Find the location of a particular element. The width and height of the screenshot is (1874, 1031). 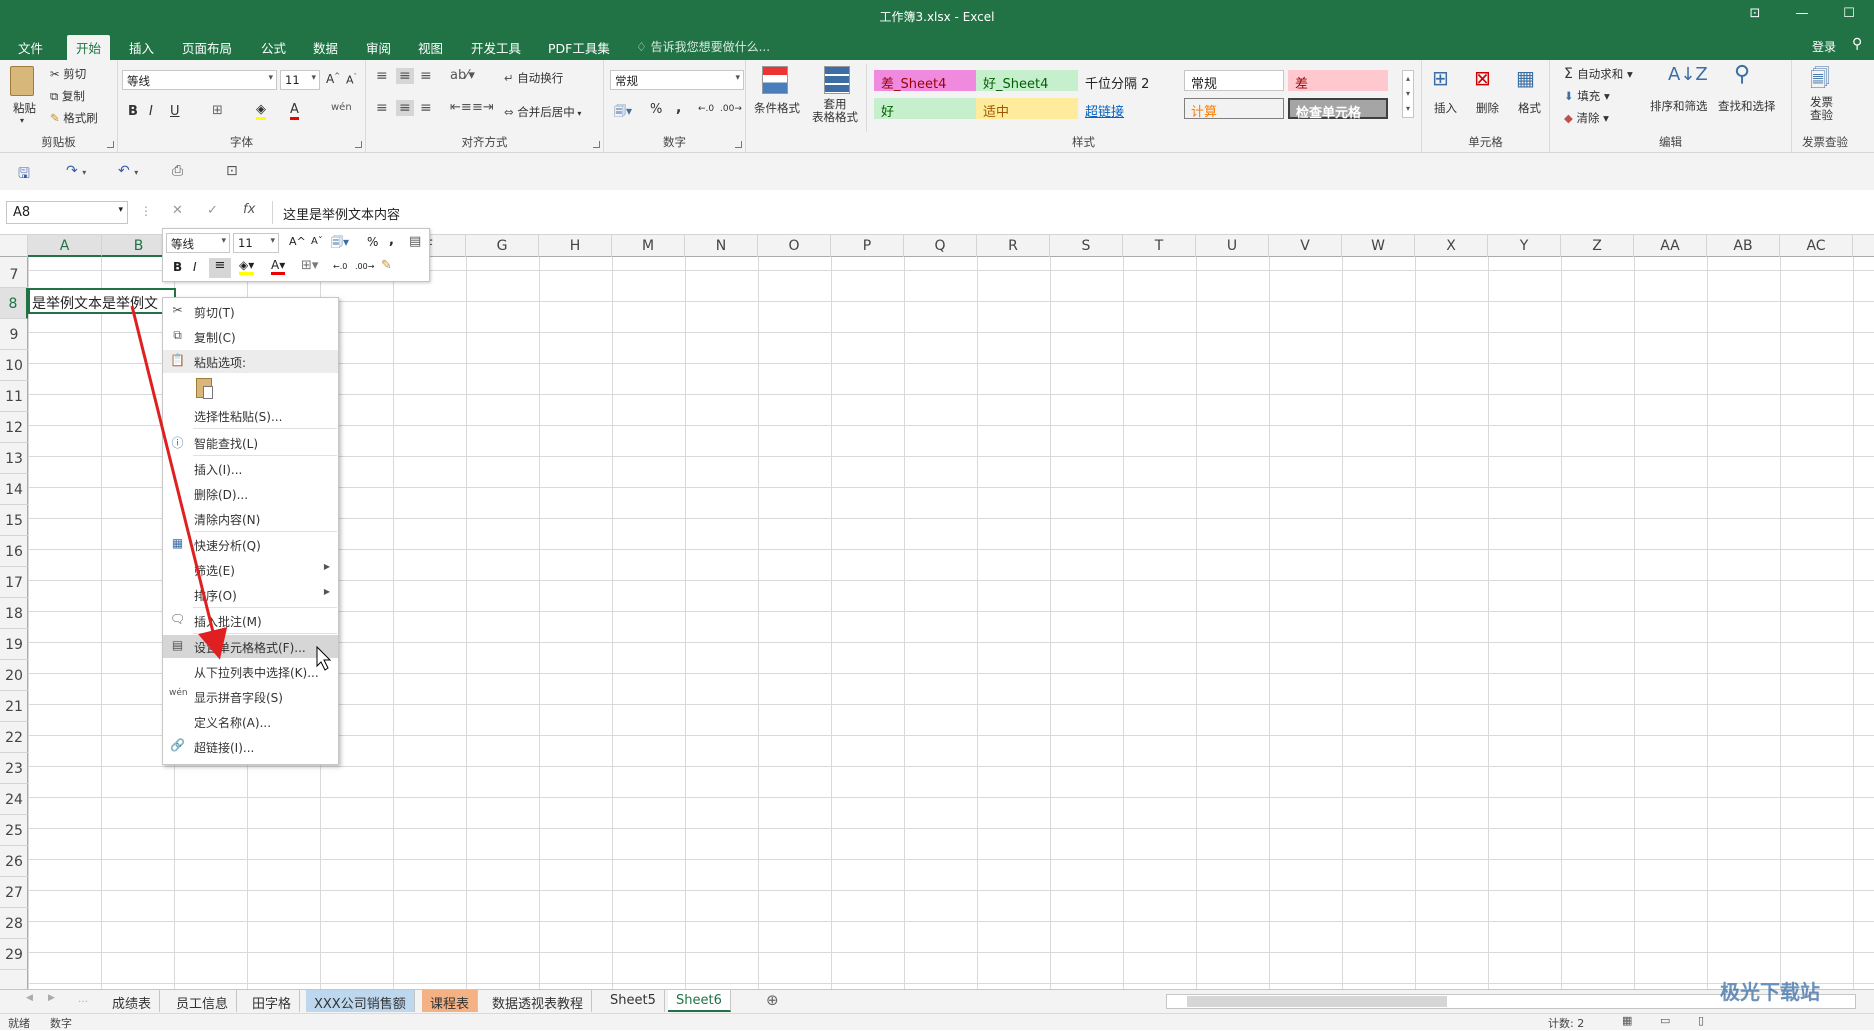

prev-sheet-icon: ◀ is located at coordinates (29, 998).